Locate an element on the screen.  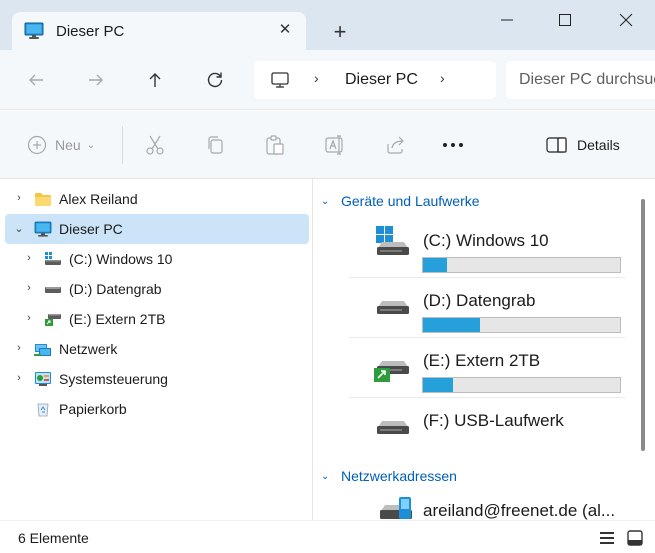
new-tab-button: + is located at coordinates (340, 32).